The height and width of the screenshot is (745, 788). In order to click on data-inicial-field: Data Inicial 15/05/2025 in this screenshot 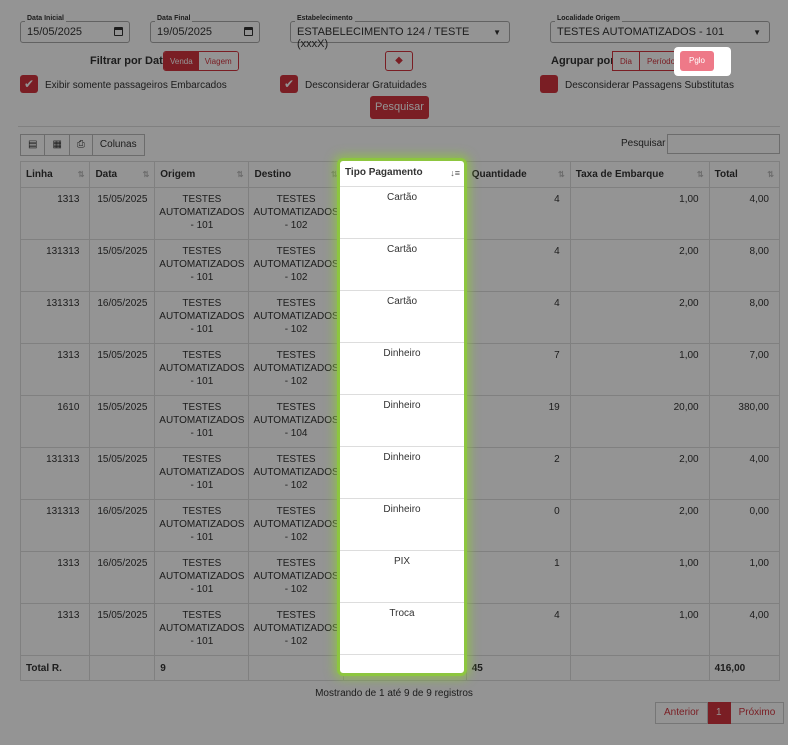, I will do `click(75, 29)`.